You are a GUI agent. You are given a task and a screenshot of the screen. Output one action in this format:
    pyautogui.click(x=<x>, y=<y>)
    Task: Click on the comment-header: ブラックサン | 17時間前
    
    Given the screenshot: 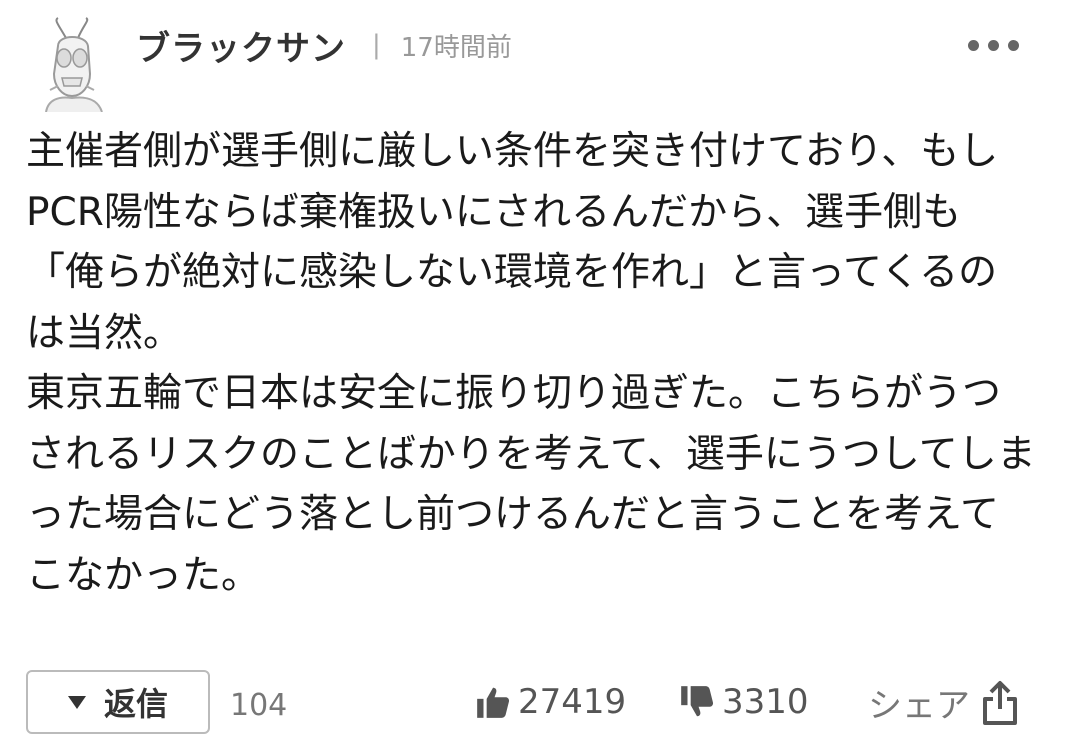 What is the action you would take?
    pyautogui.click(x=324, y=45)
    